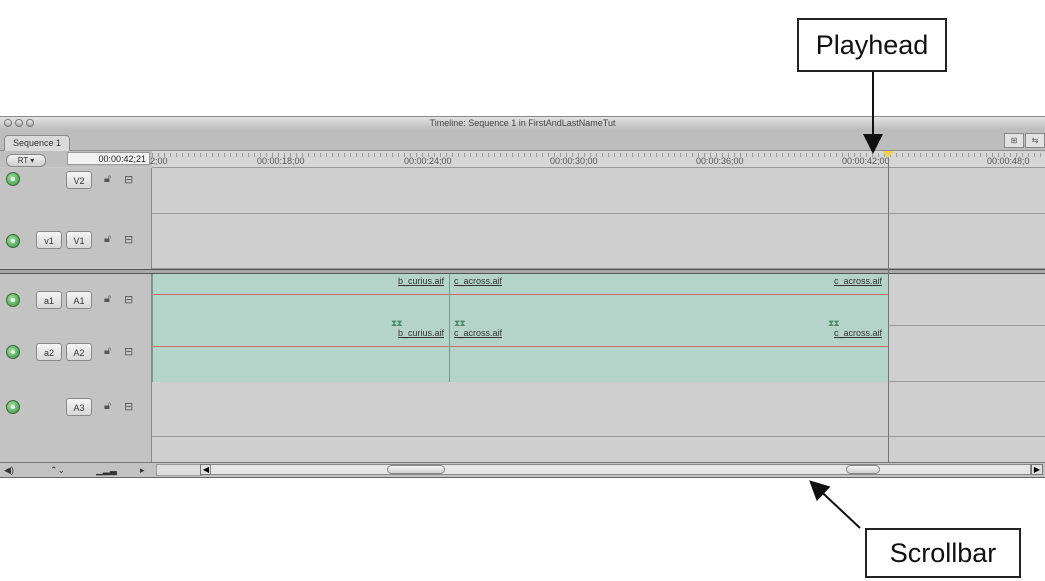 This screenshot has height=581, width=1045. Describe the element at coordinates (37, 143) in the screenshot. I see `tab-sequence-1: Sequence 1` at that location.